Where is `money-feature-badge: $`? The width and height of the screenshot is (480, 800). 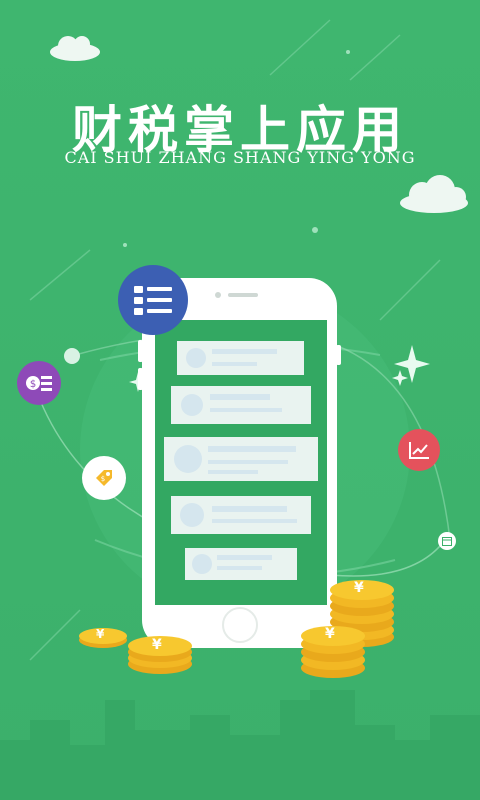 money-feature-badge: $ is located at coordinates (39, 383).